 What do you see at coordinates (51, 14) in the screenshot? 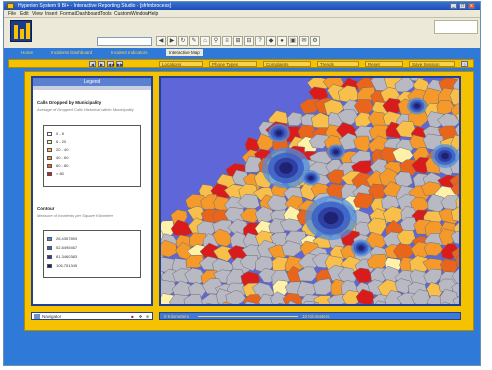
I see `menu-insert: Insert` at bounding box center [51, 14].